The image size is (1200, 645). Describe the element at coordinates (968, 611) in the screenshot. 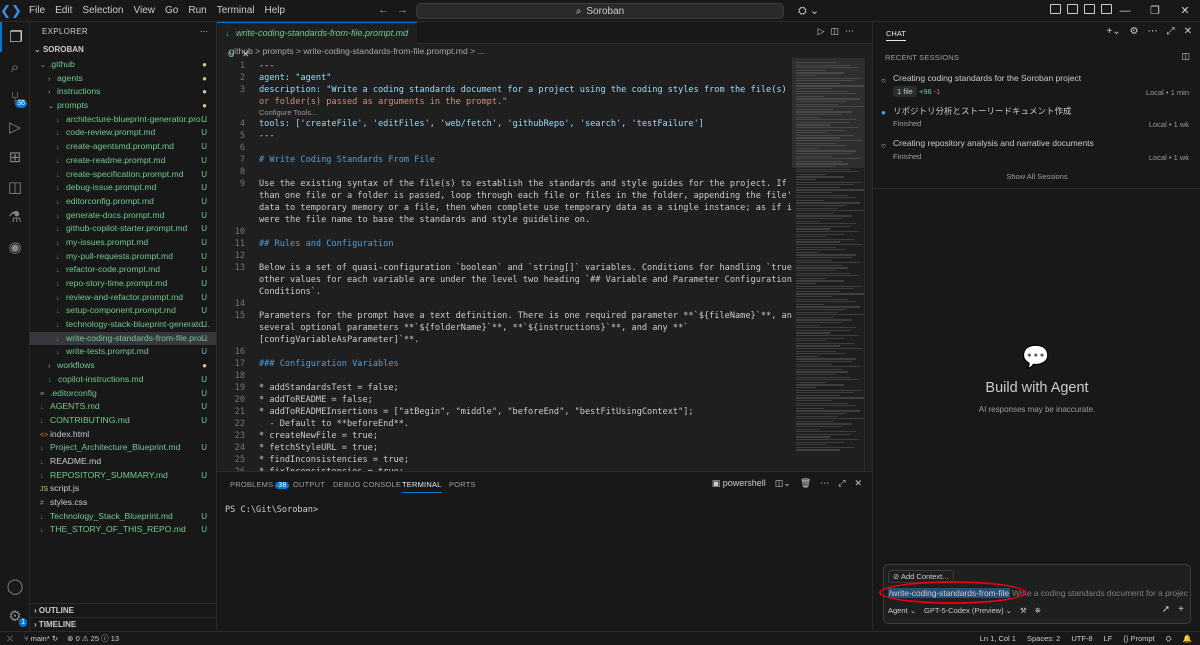

I see `model-picker: GPT-5-Codex (Preview) ⌄` at that location.